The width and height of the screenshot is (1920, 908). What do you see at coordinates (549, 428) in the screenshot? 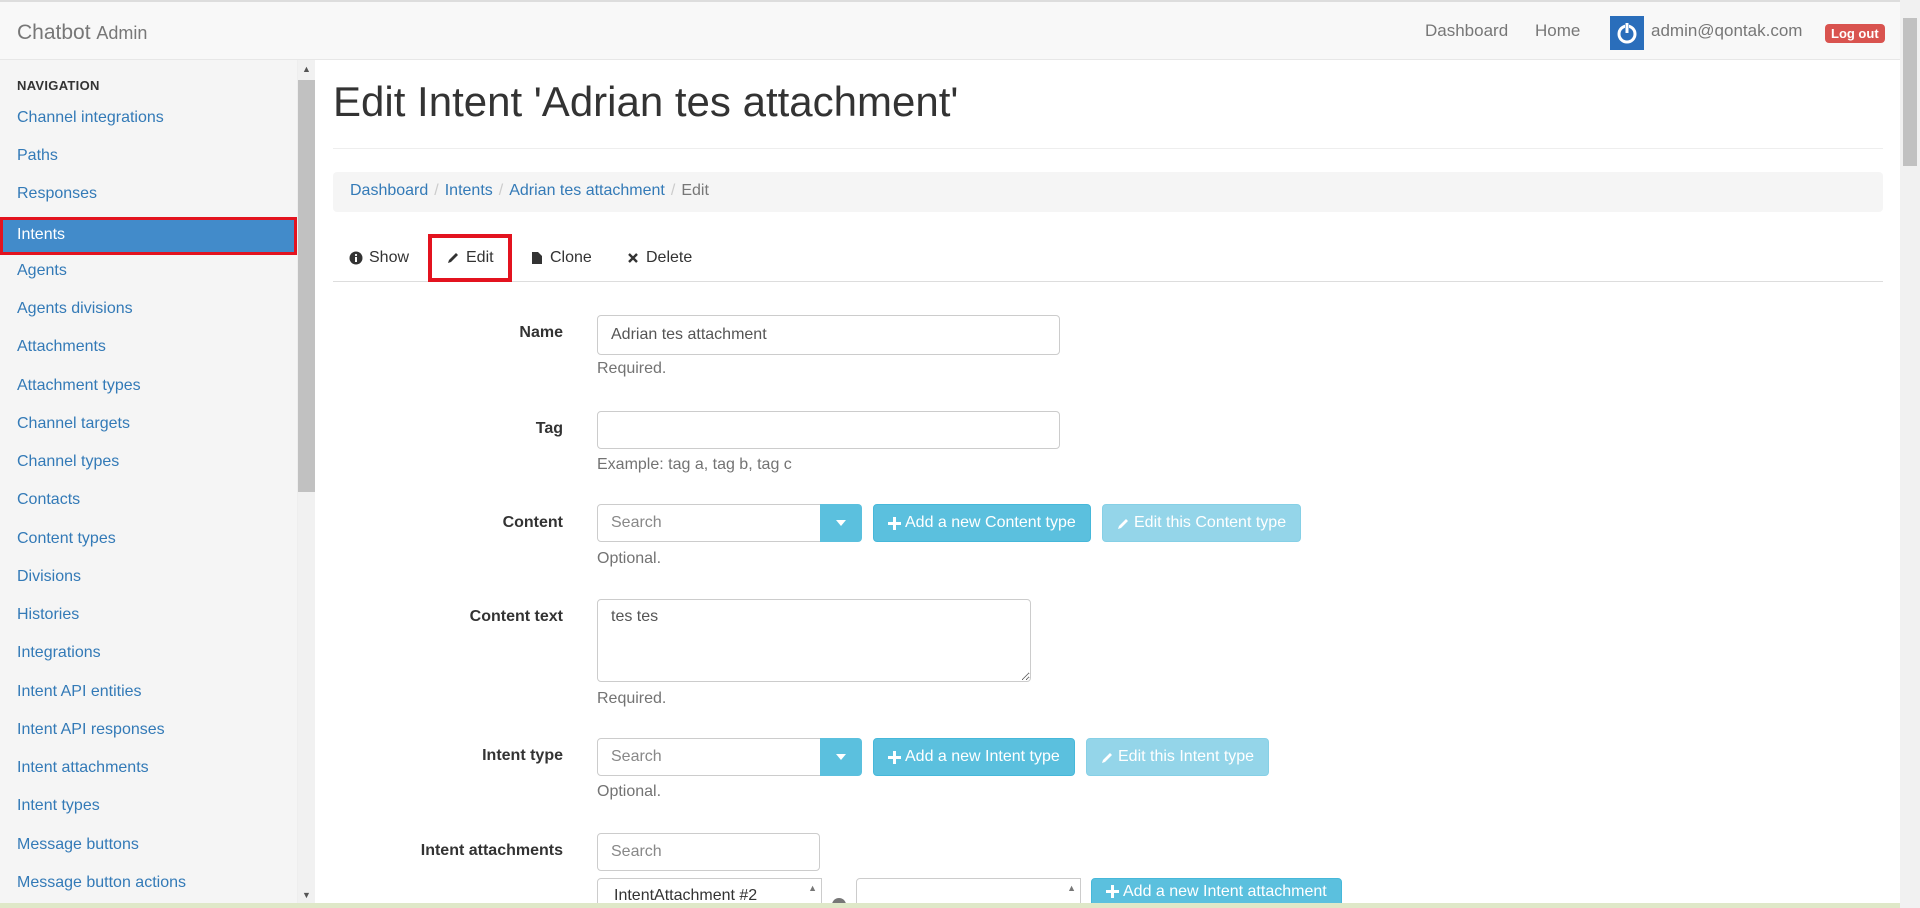
I see `tag-label: Tag` at bounding box center [549, 428].